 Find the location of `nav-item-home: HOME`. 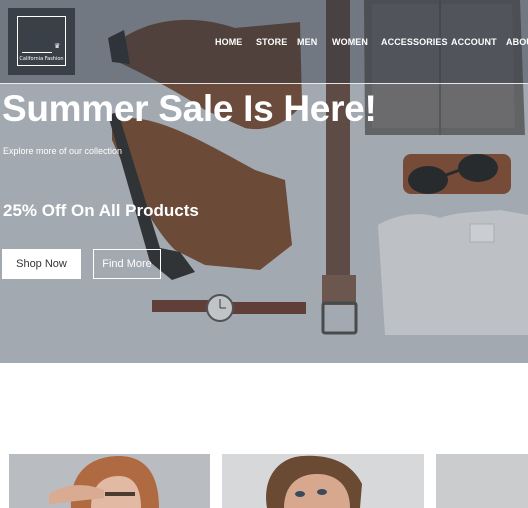

nav-item-home: HOME is located at coordinates (228, 42).